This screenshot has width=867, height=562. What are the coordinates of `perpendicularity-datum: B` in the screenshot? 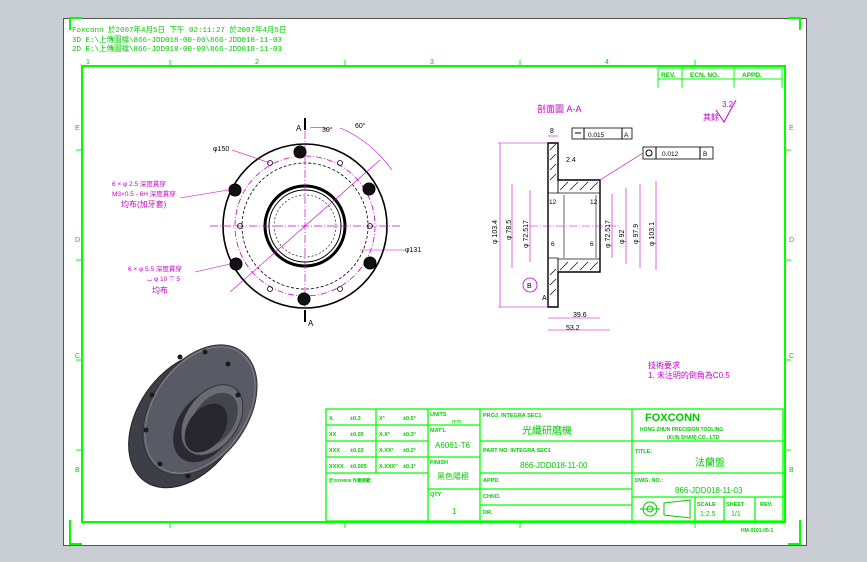 It's located at (705, 154).